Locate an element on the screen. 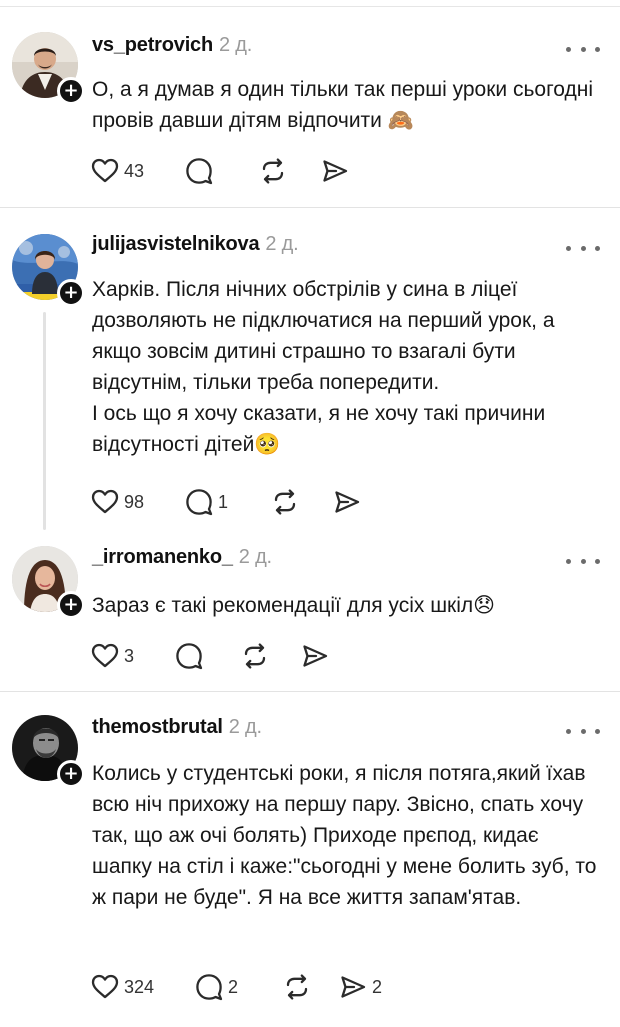 Image resolution: width=620 pixels, height=1027 pixels. like-button: 43 is located at coordinates (137, 171).